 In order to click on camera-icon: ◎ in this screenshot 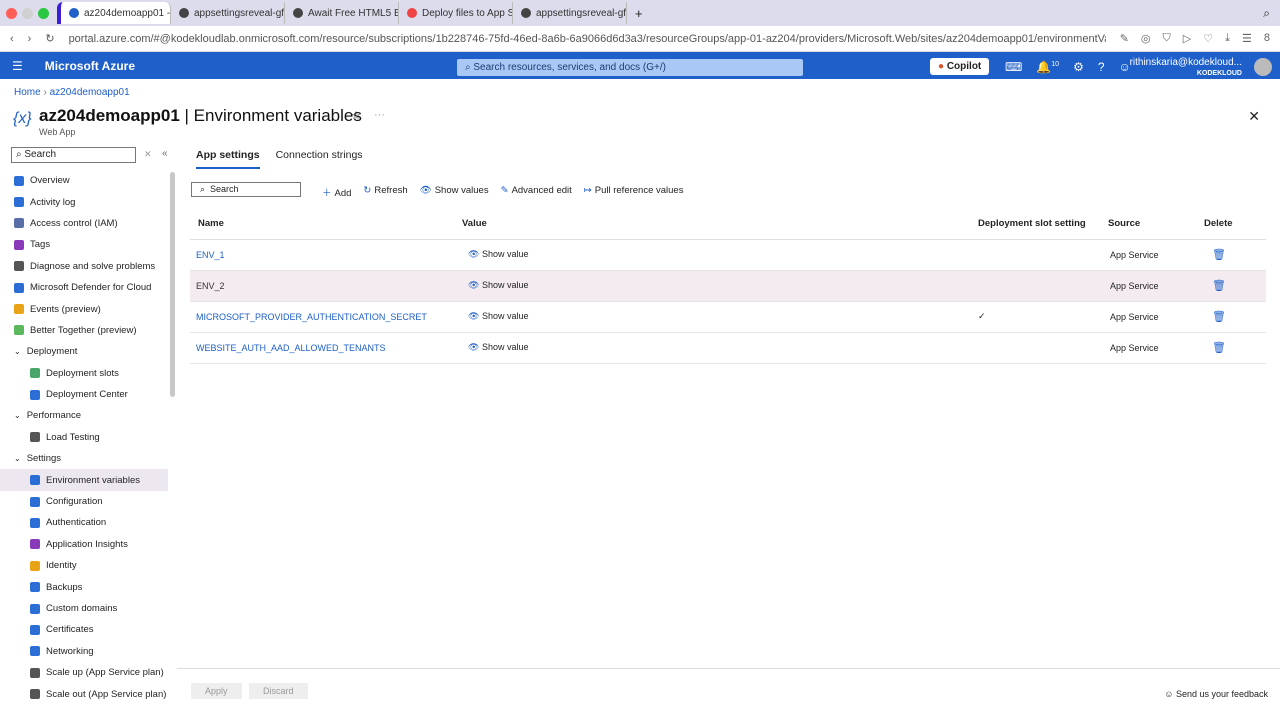, I will do `click(1146, 38)`.